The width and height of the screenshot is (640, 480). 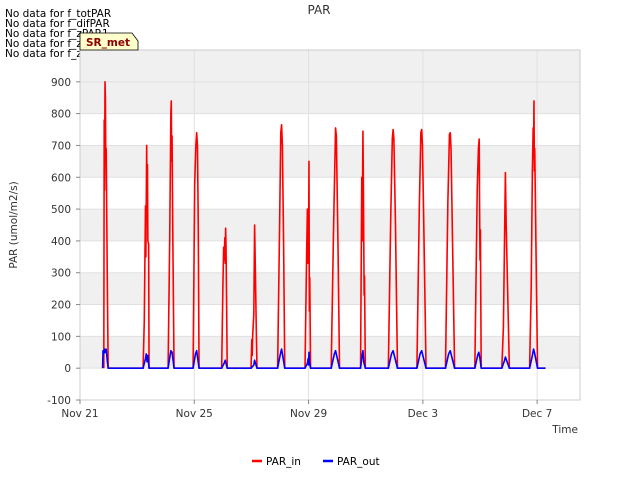 I want to click on legend-item: PAR_in, so click(x=276, y=462).